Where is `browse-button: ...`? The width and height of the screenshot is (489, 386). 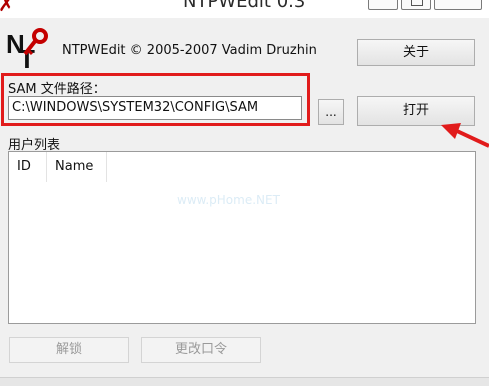
browse-button: ... is located at coordinates (331, 112).